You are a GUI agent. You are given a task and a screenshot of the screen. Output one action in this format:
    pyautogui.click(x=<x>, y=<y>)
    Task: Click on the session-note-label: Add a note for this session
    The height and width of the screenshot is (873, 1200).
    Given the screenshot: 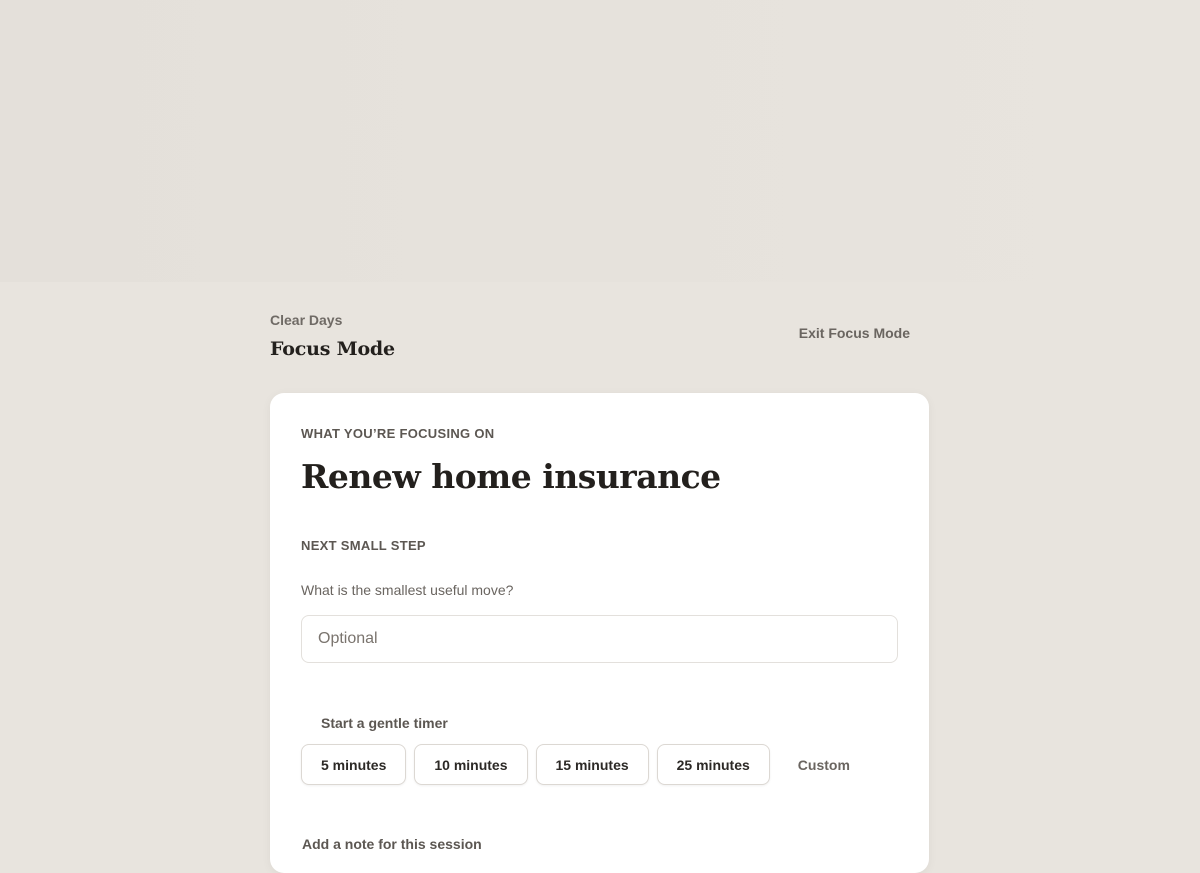 What is the action you would take?
    pyautogui.click(x=392, y=844)
    